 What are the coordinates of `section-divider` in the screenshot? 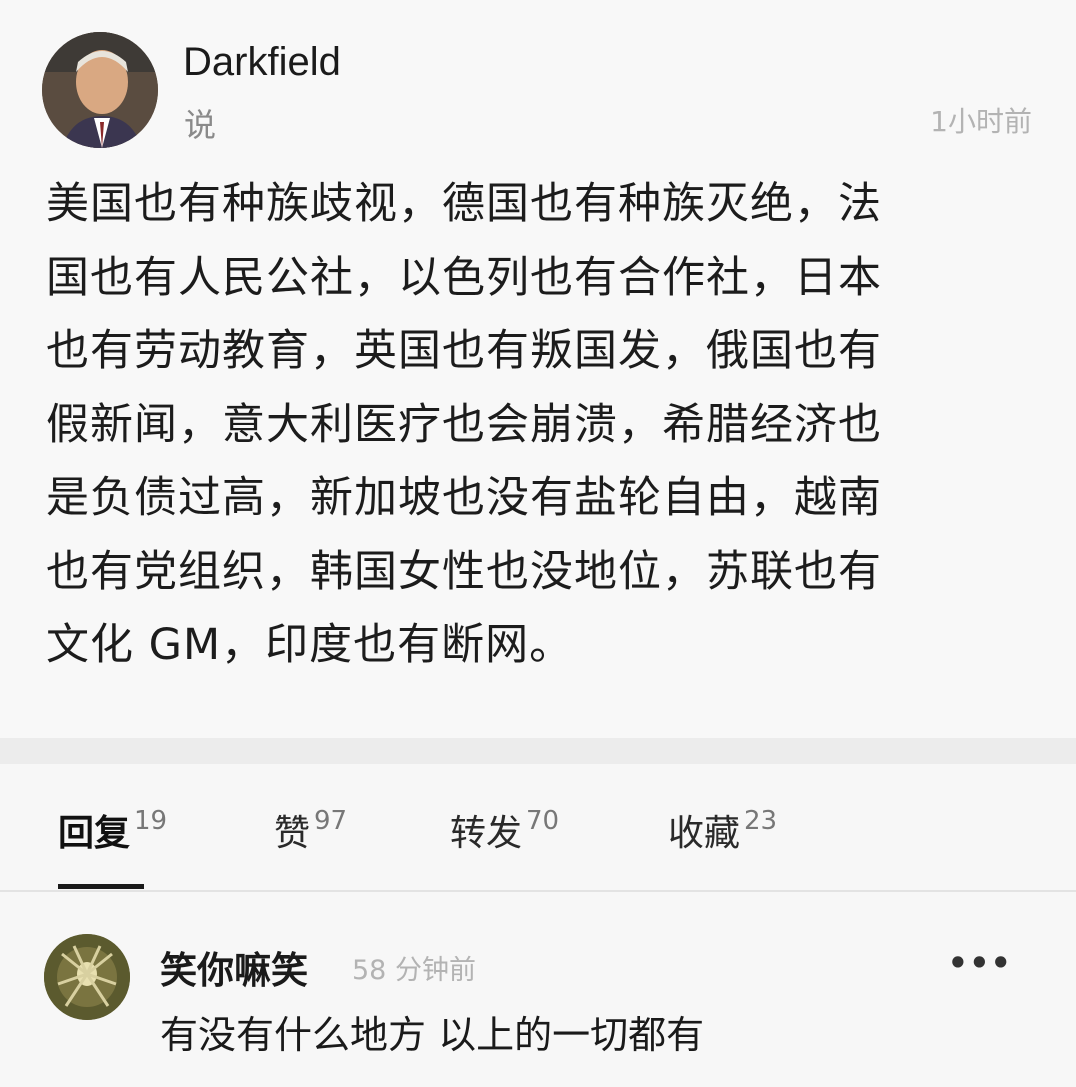 It's located at (538, 751).